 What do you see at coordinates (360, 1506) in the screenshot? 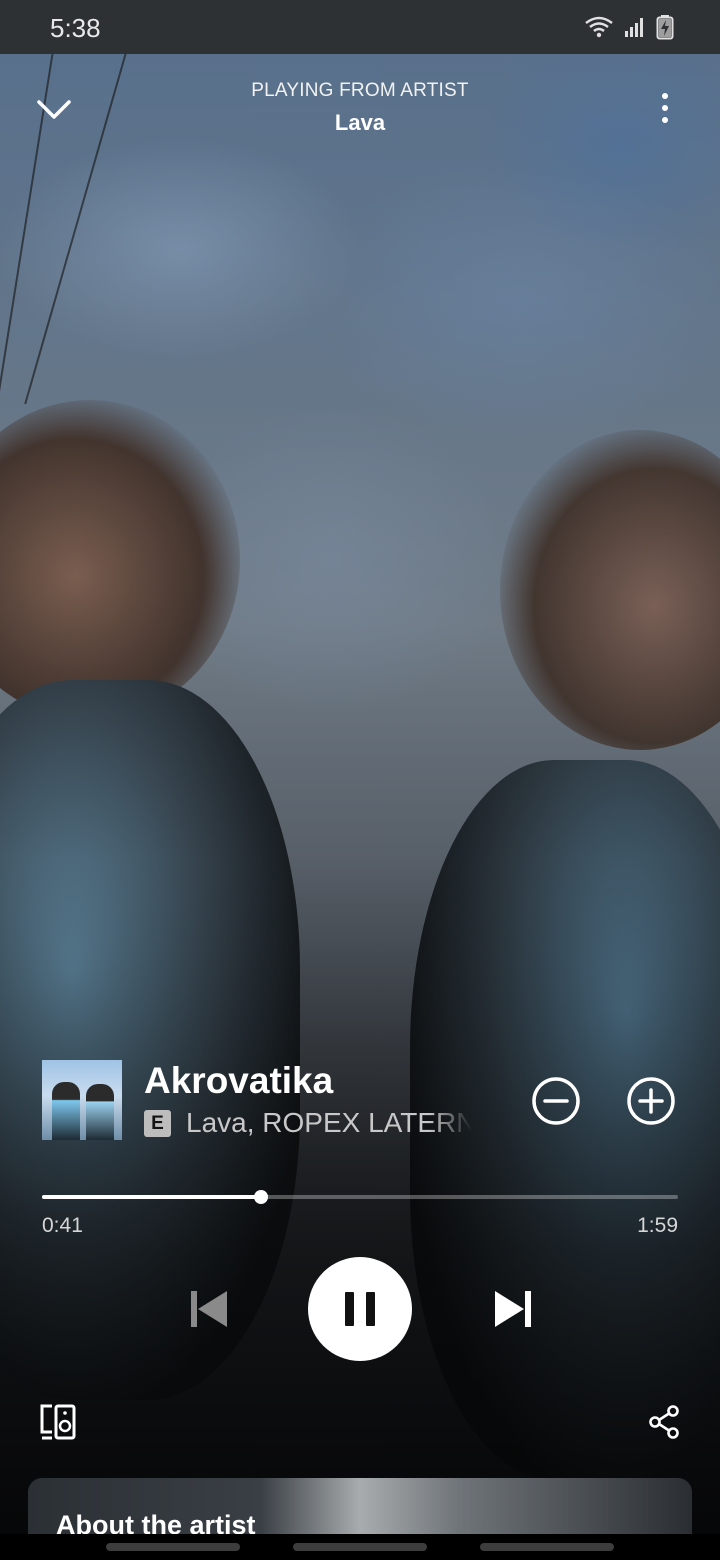
I see `about-artist-card: About the artist` at bounding box center [360, 1506].